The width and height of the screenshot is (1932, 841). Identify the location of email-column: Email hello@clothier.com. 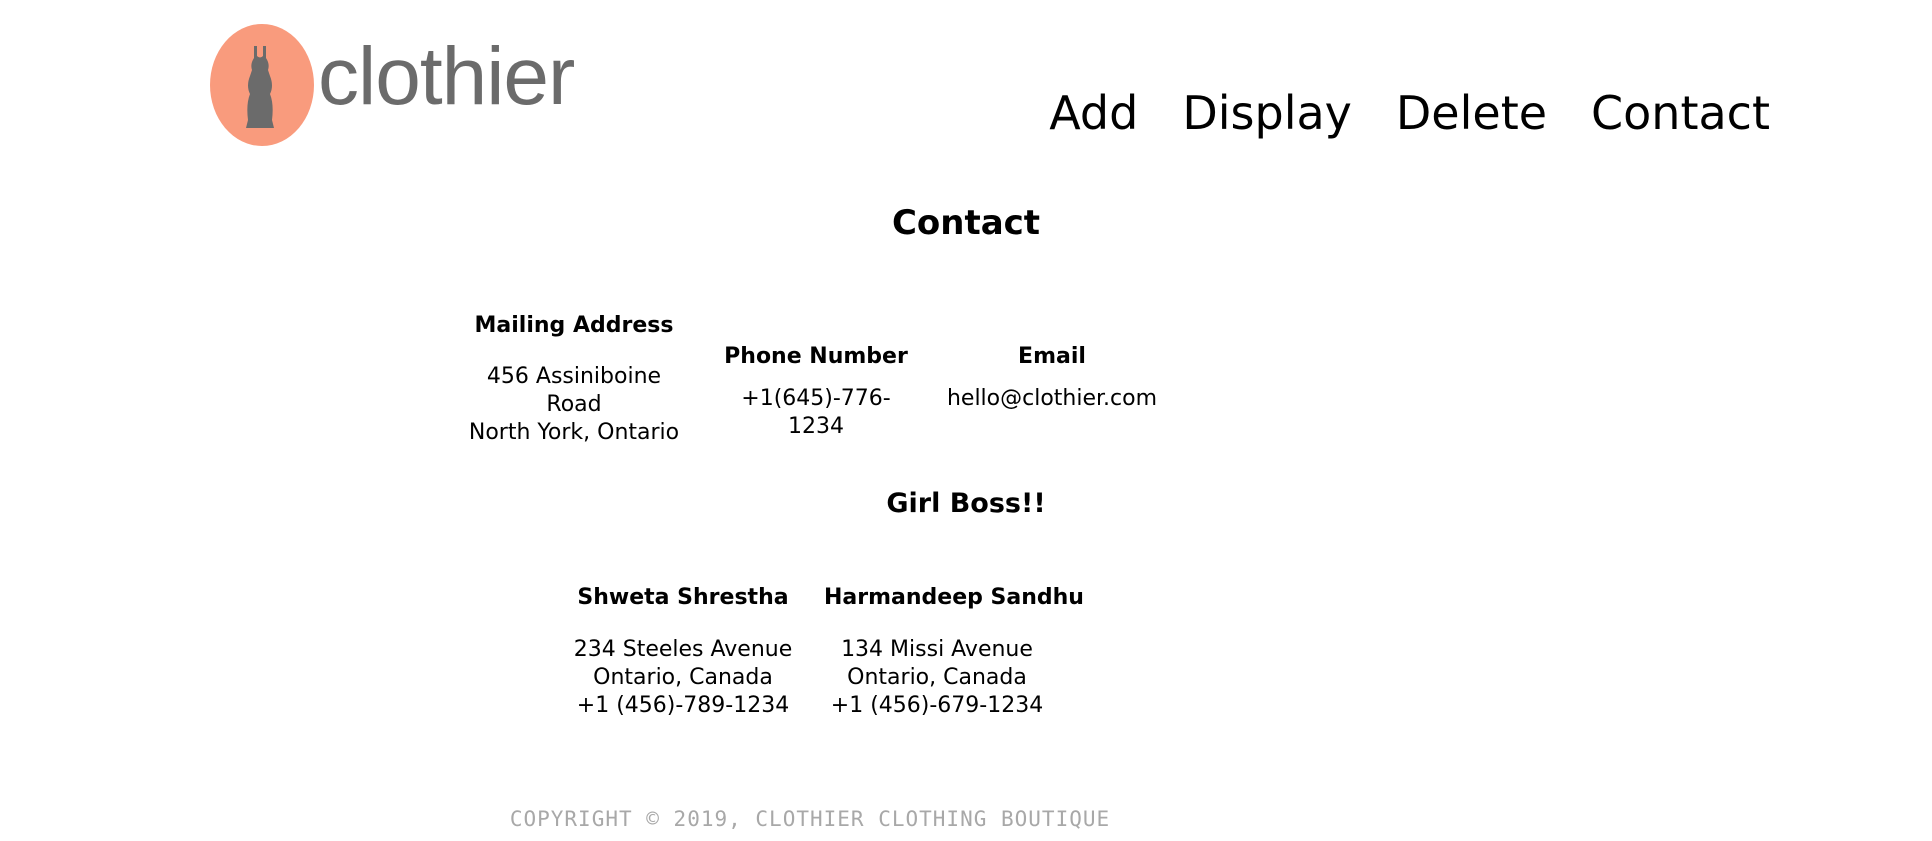
(1052, 387).